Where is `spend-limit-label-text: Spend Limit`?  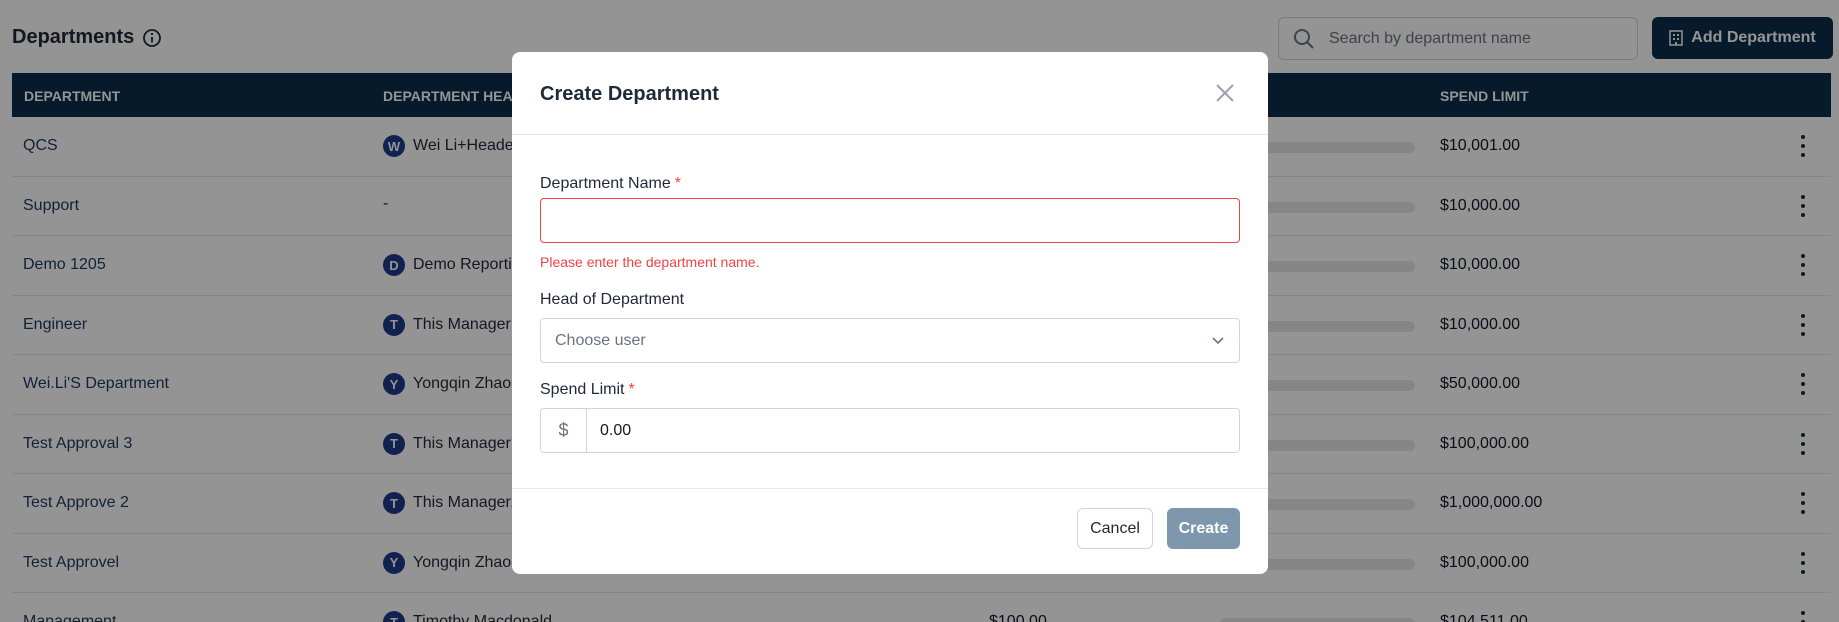 spend-limit-label-text: Spend Limit is located at coordinates (582, 389).